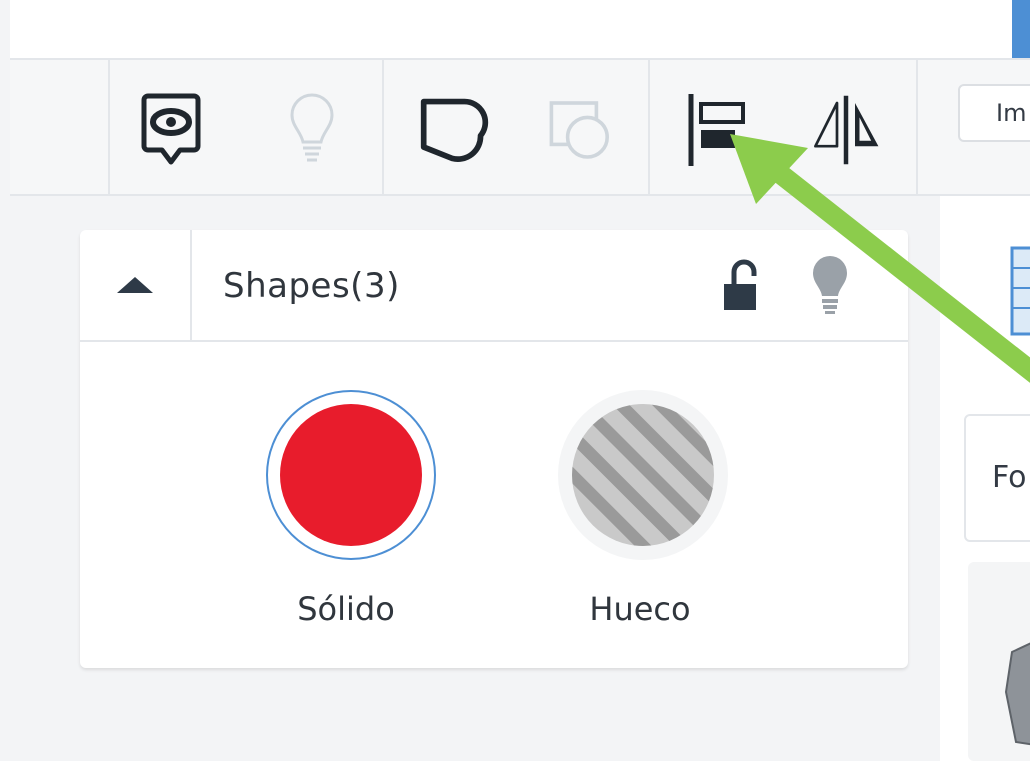  Describe the element at coordinates (999, 661) in the screenshot. I see `shape-thumbnail-card` at that location.